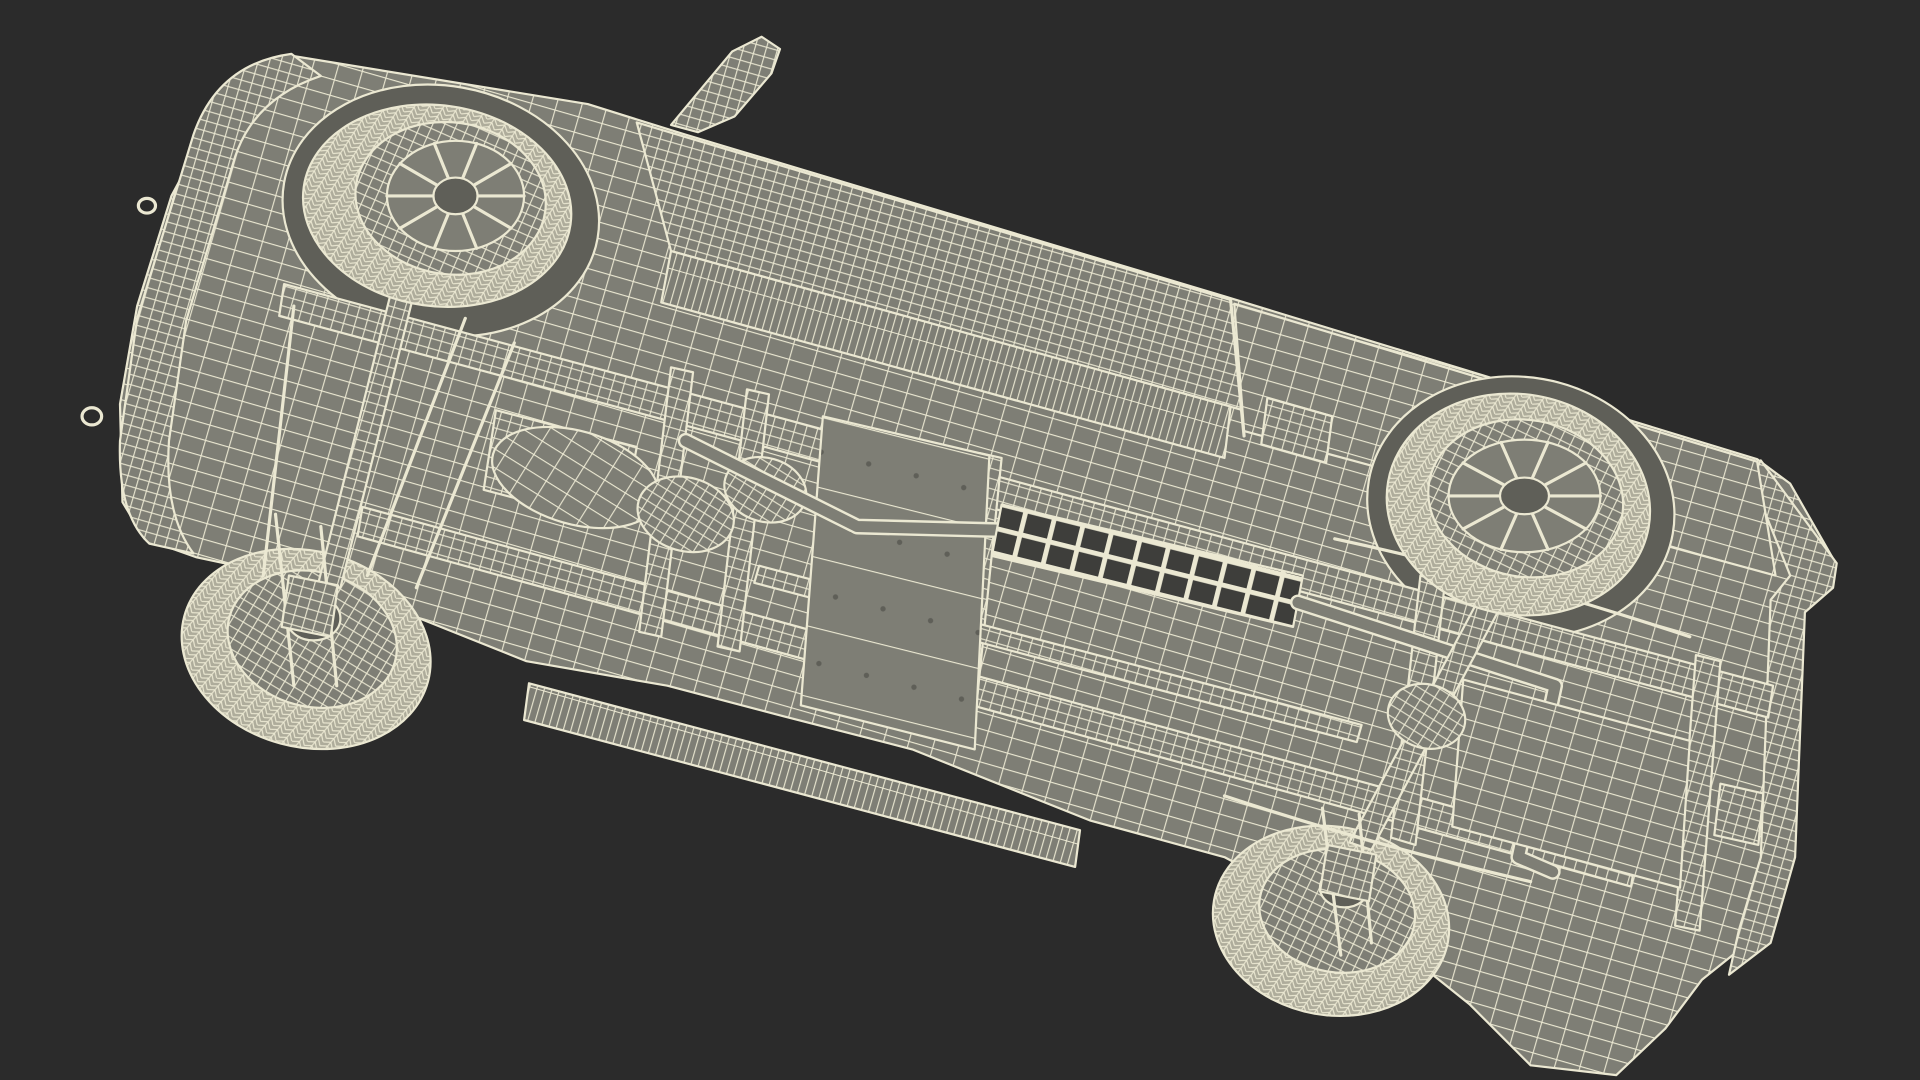  I want to click on side-mirror, so click(725, 84).